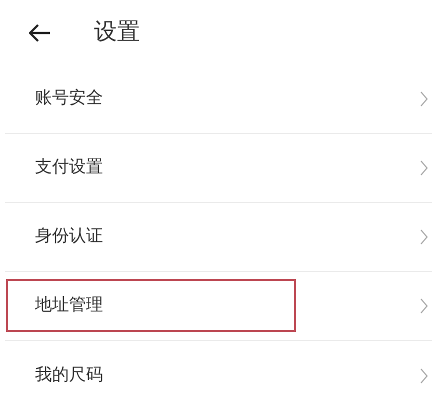 This screenshot has height=405, width=432. I want to click on settings-item-label: 我的尺码, so click(69, 375).